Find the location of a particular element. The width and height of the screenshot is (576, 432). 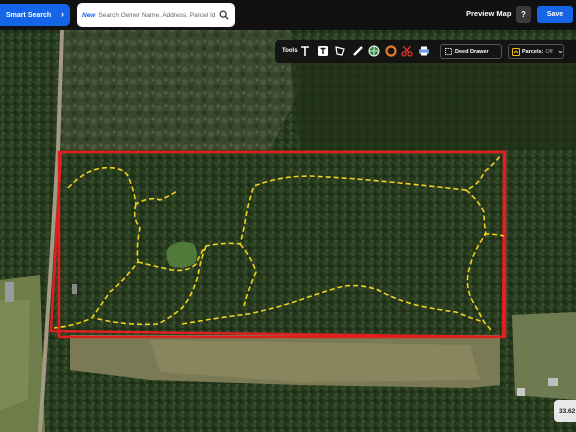

search-icon is located at coordinates (224, 15).